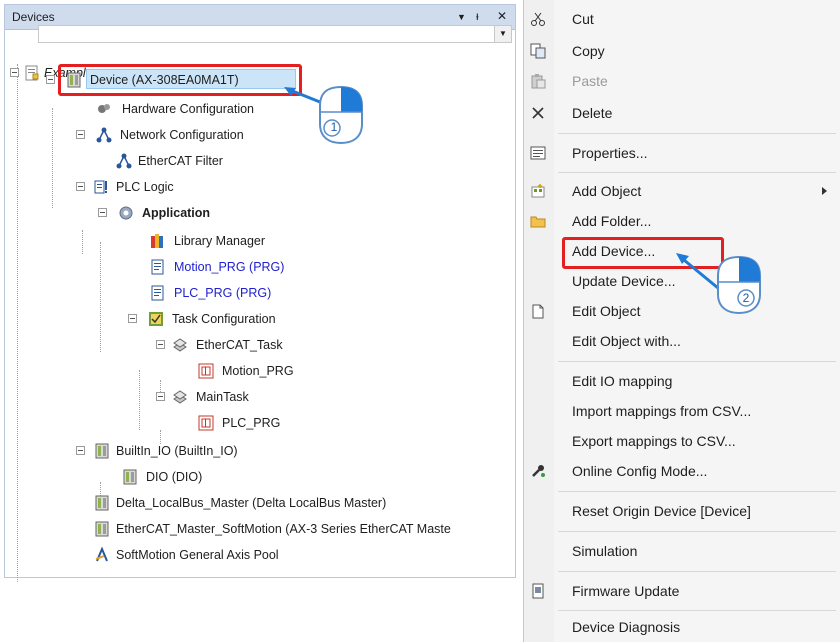  What do you see at coordinates (180, 345) in the screenshot?
I see `task-icon` at bounding box center [180, 345].